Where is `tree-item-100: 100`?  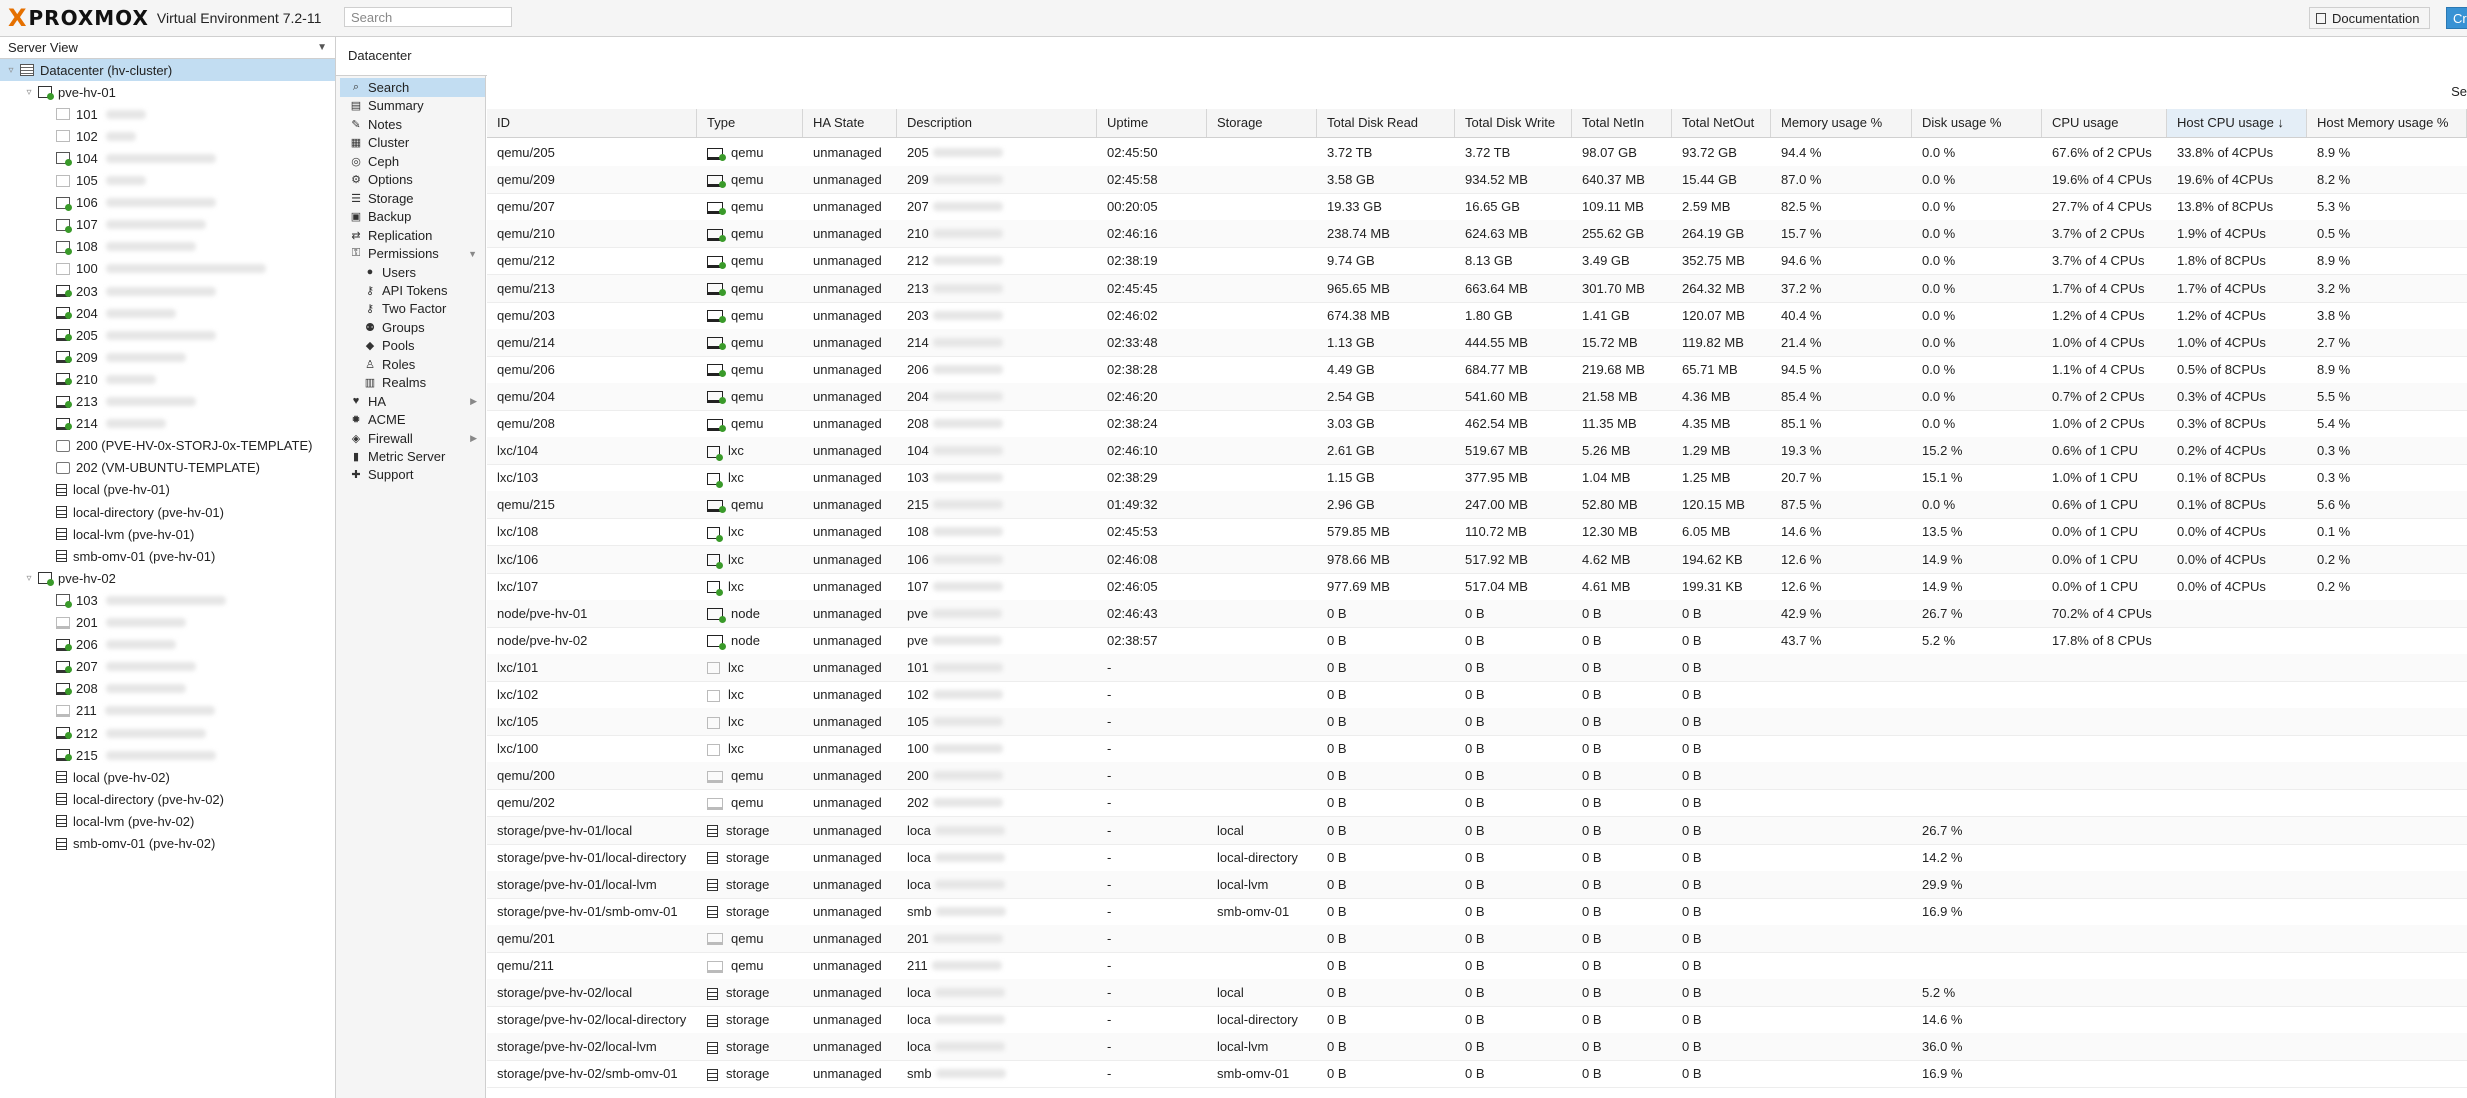
tree-item-100: 100 is located at coordinates (167, 269).